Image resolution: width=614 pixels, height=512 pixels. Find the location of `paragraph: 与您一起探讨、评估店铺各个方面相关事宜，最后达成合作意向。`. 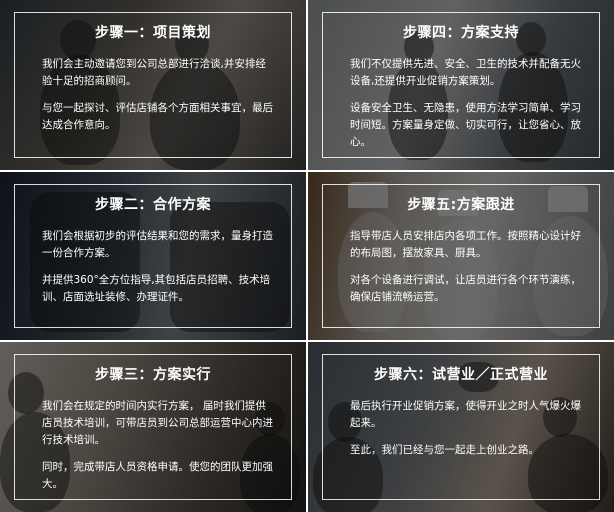

paragraph: 与您一起探讨、评估店铺各个方面相关事宜，最后达成合作意向。 is located at coordinates (157, 116).